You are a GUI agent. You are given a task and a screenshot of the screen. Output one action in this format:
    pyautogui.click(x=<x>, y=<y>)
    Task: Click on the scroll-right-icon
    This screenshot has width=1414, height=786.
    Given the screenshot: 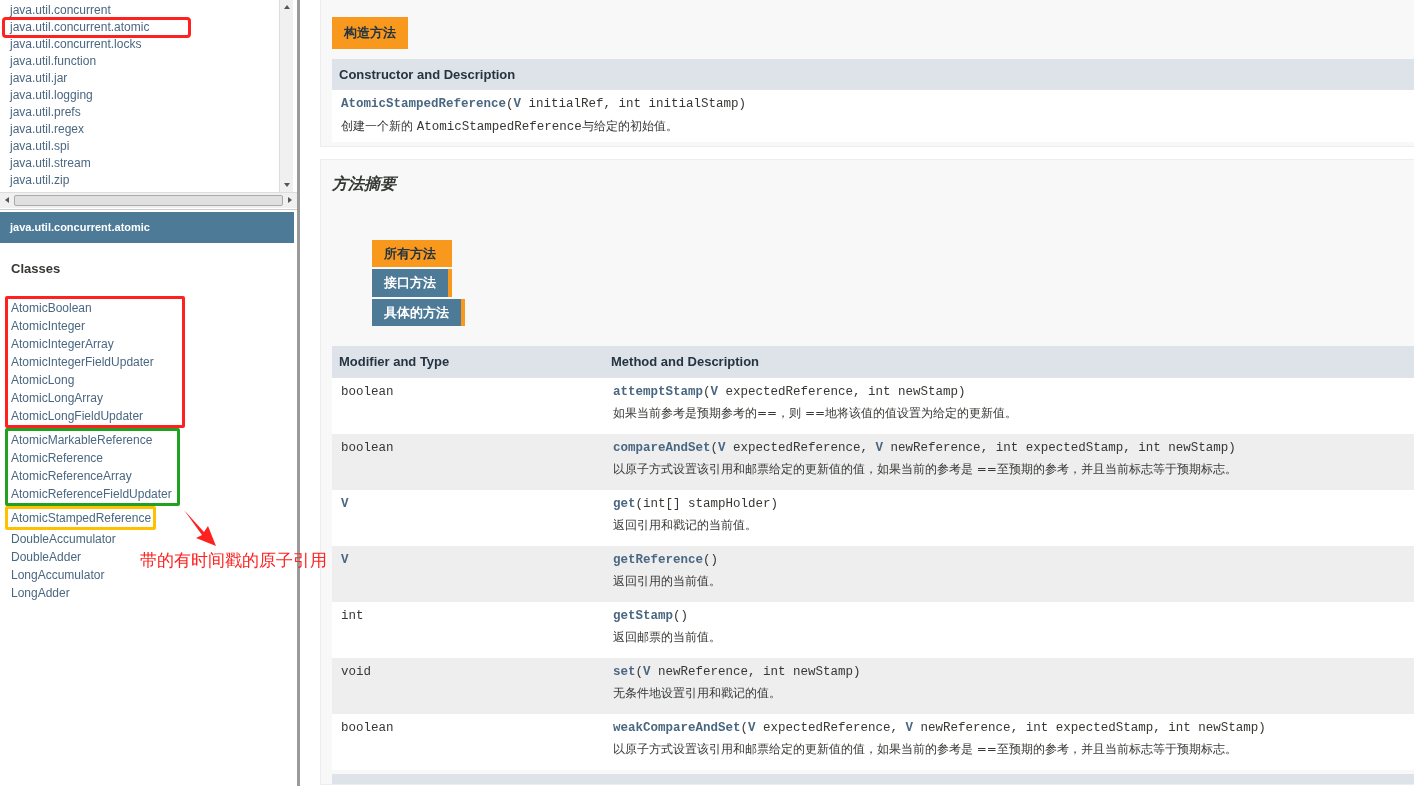 What is the action you would take?
    pyautogui.click(x=290, y=200)
    